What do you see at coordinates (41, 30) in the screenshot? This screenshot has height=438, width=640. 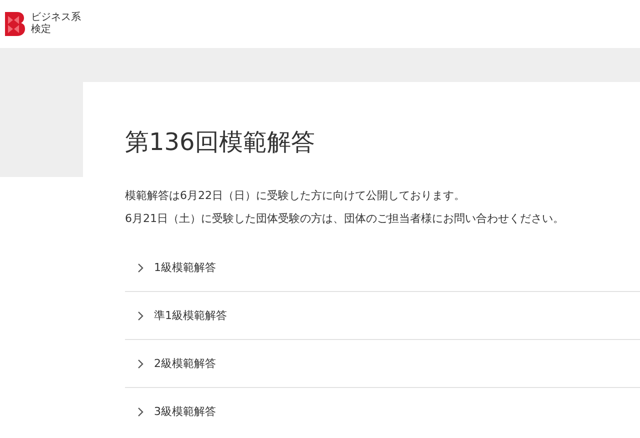 I see `logo-text: 検定` at bounding box center [41, 30].